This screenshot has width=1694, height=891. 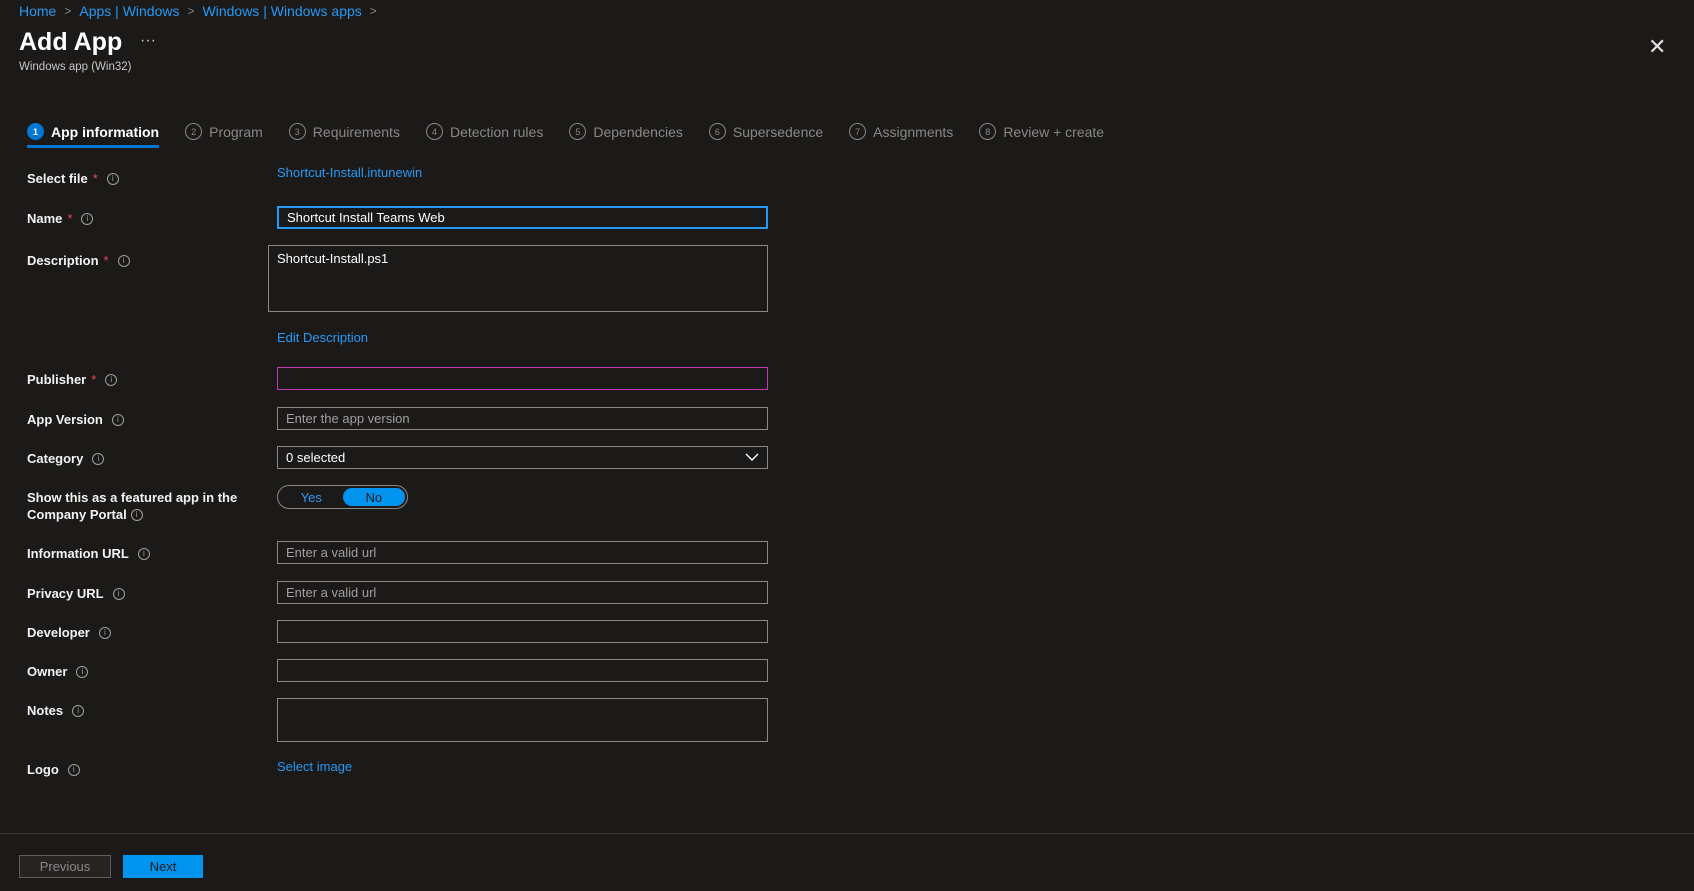 What do you see at coordinates (314, 766) in the screenshot?
I see `select-image-link: Select image` at bounding box center [314, 766].